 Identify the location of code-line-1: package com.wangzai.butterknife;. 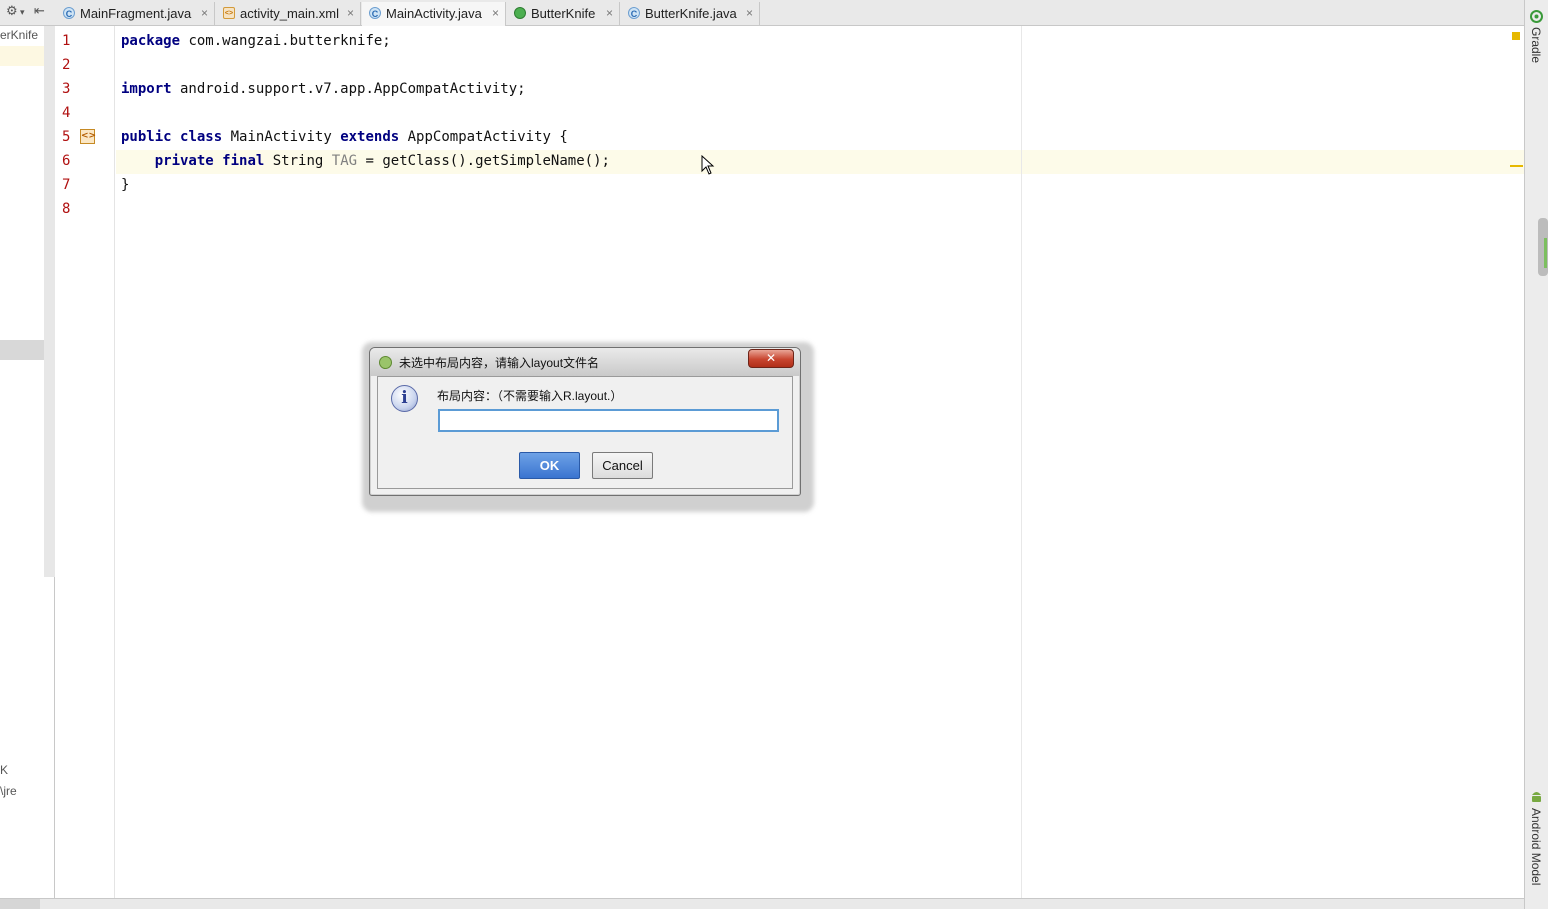
(256, 41).